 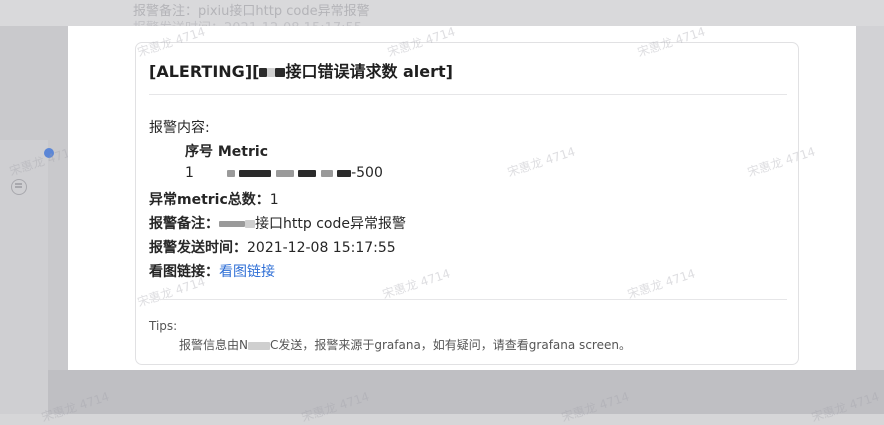 I want to click on tips-label: Tips:, so click(x=163, y=326).